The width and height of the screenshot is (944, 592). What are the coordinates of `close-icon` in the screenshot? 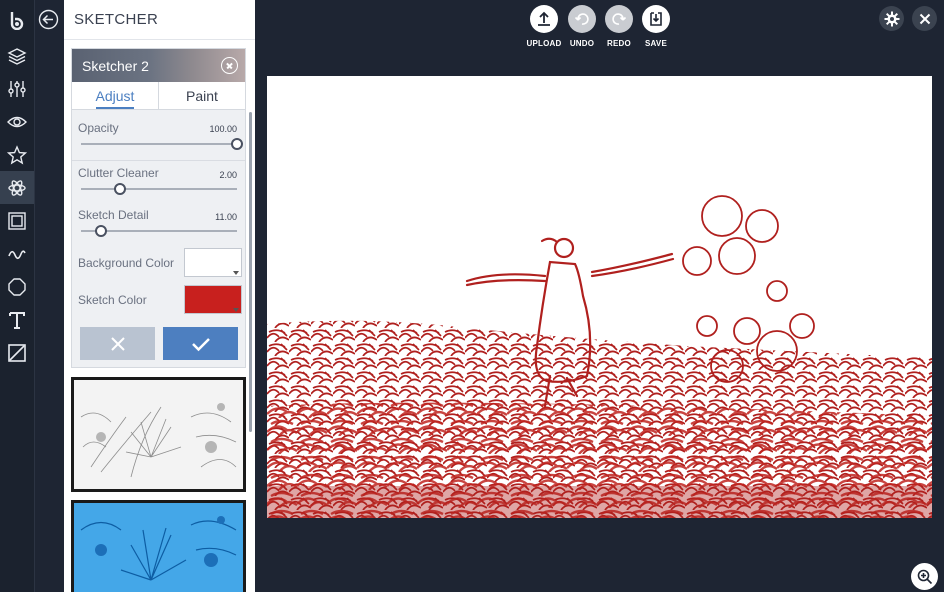 It's located at (117, 343).